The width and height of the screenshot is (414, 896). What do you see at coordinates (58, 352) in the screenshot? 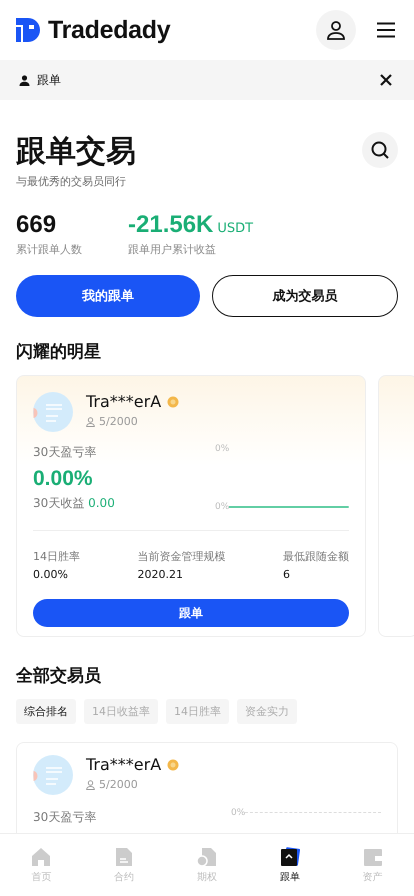
I see `section-title: 闪耀的明星` at bounding box center [58, 352].